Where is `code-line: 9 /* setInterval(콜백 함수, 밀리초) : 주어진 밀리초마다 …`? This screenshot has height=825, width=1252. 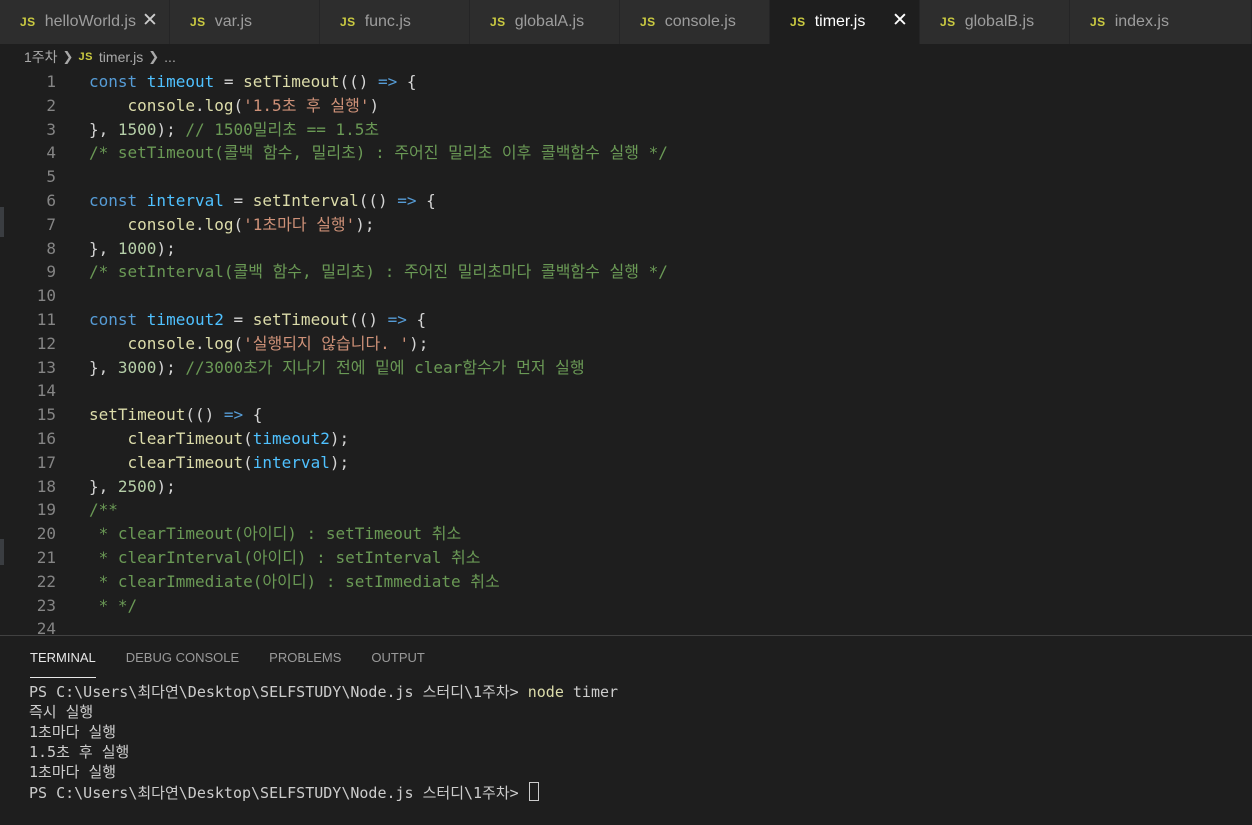 code-line: 9 /* setInterval(콜백 함수, 밀리초) : 주어진 밀리초마다 … is located at coordinates (626, 272).